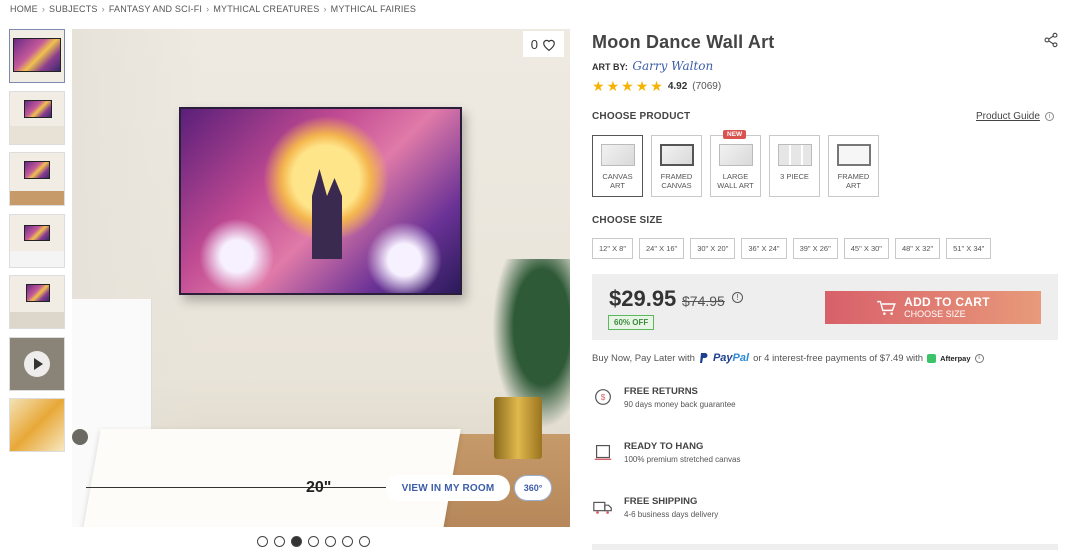  Describe the element at coordinates (764, 248) in the screenshot. I see `size-option: 36" X 24"` at that location.